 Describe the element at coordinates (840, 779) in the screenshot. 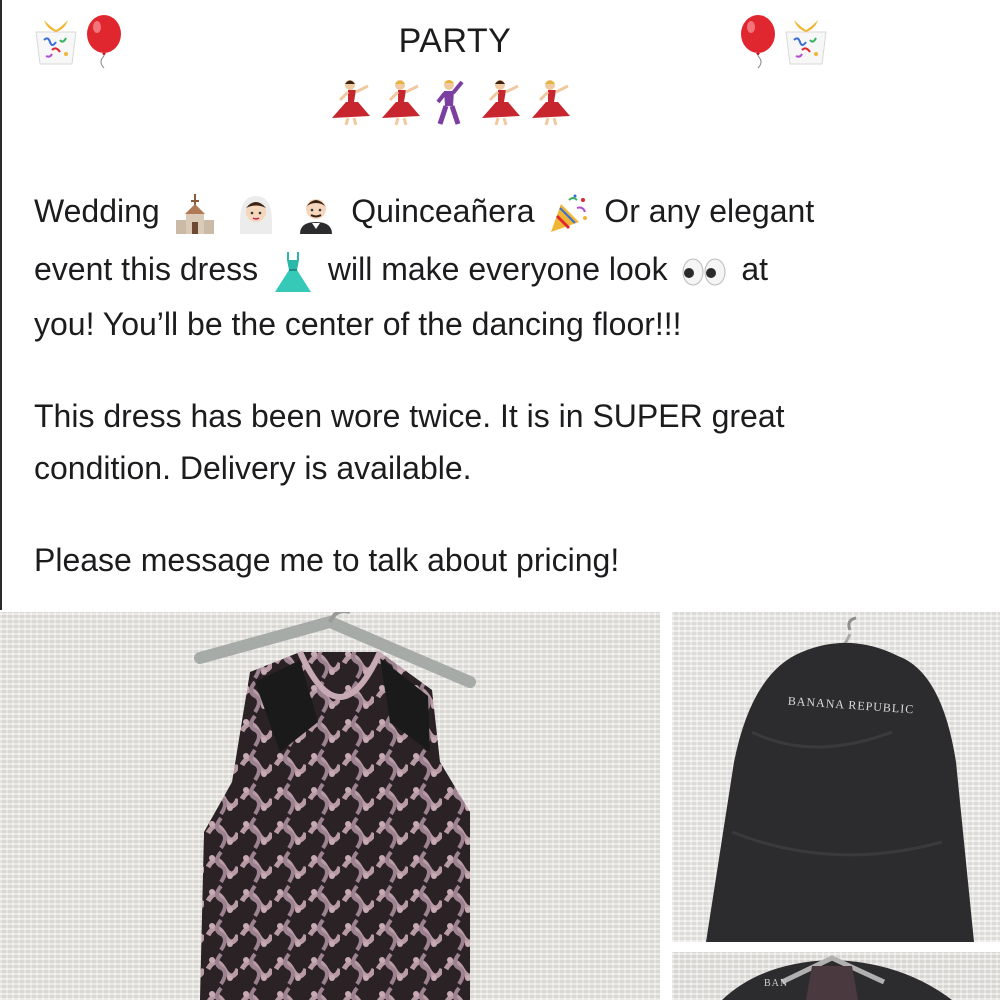

I see `garment-bag-illustration` at that location.